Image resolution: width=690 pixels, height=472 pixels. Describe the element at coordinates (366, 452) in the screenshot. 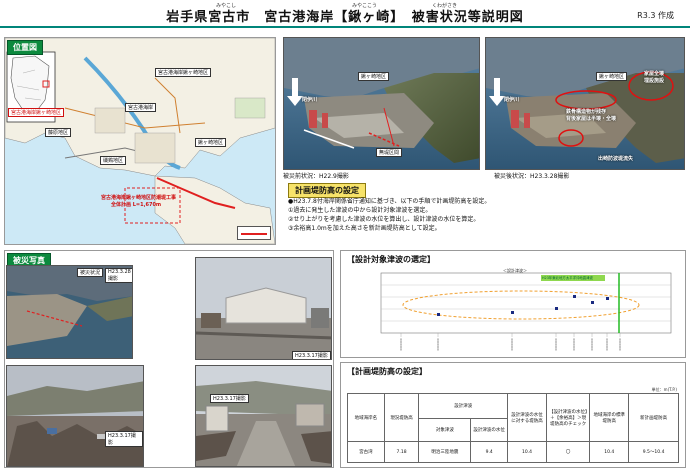

I see `td-area: 宮古湾` at that location.